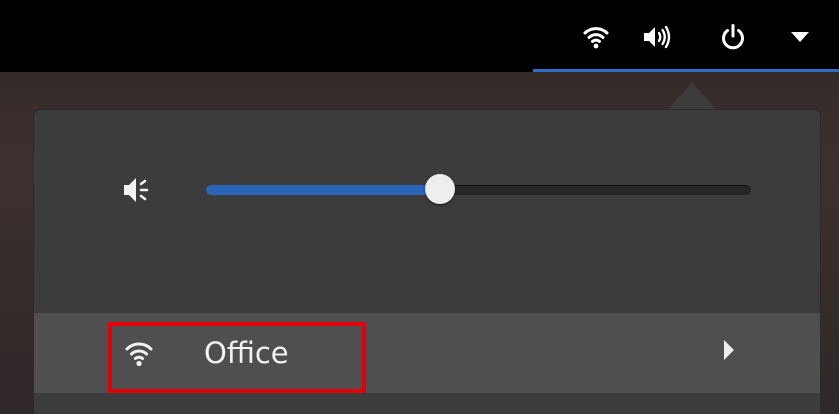  What do you see at coordinates (729, 350) in the screenshot?
I see `chevron-right-icon` at bounding box center [729, 350].